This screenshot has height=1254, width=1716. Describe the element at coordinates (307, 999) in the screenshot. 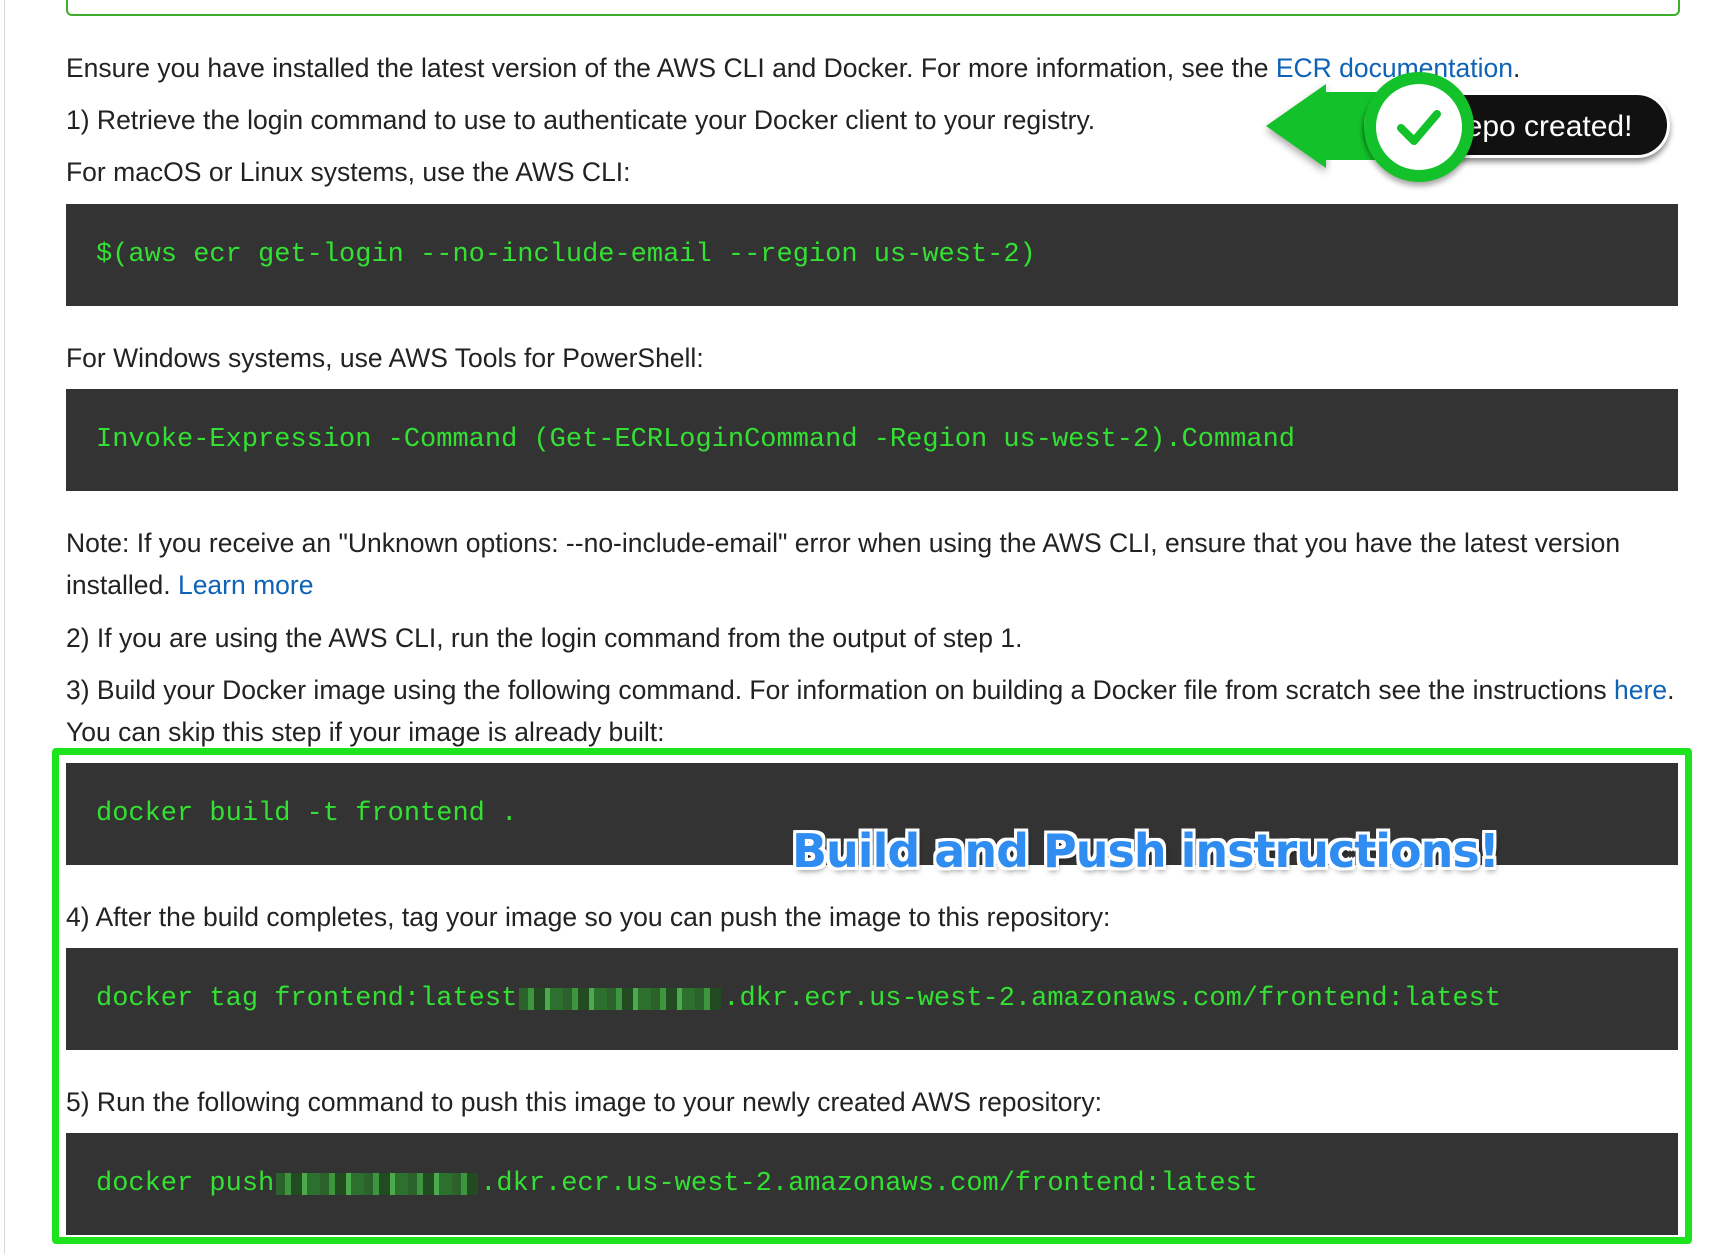

I see `docker-tag-command-prefix: docker tag frontend:latest` at that location.